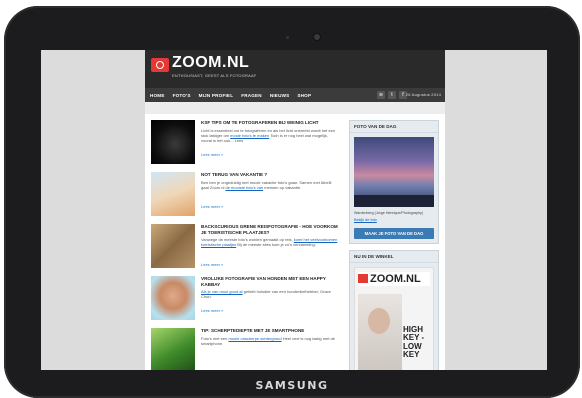  I want to click on photo-of-day-image, so click(394, 172).